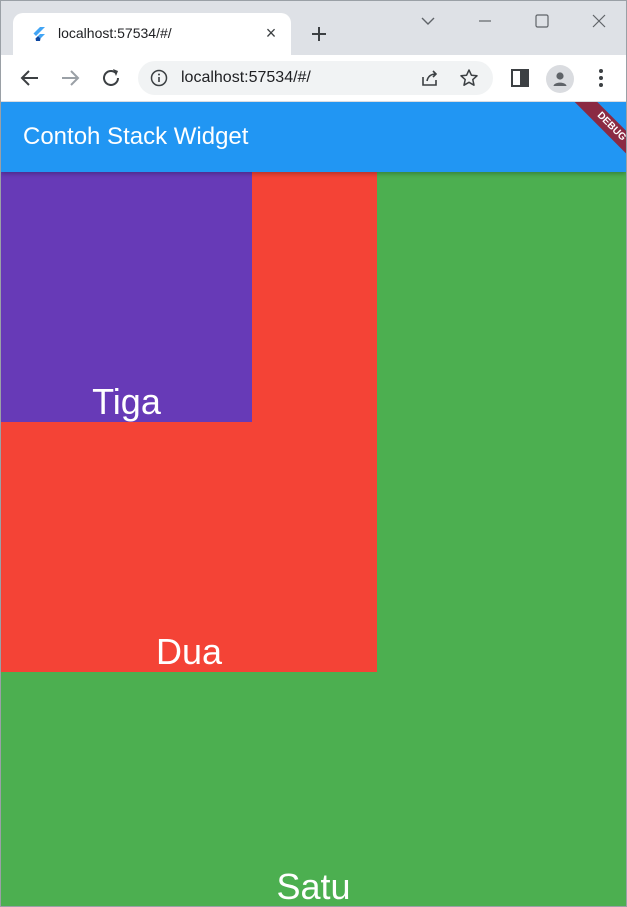 The height and width of the screenshot is (907, 627). I want to click on tab-title: localhost:57534/#/, so click(115, 33).